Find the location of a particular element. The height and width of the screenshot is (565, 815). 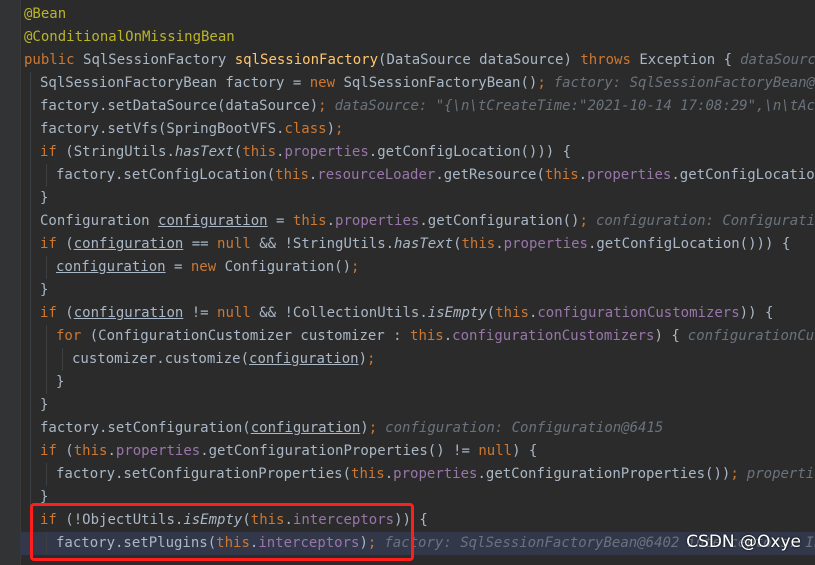

code-token: sqlSessionFactory is located at coordinates (306, 60).